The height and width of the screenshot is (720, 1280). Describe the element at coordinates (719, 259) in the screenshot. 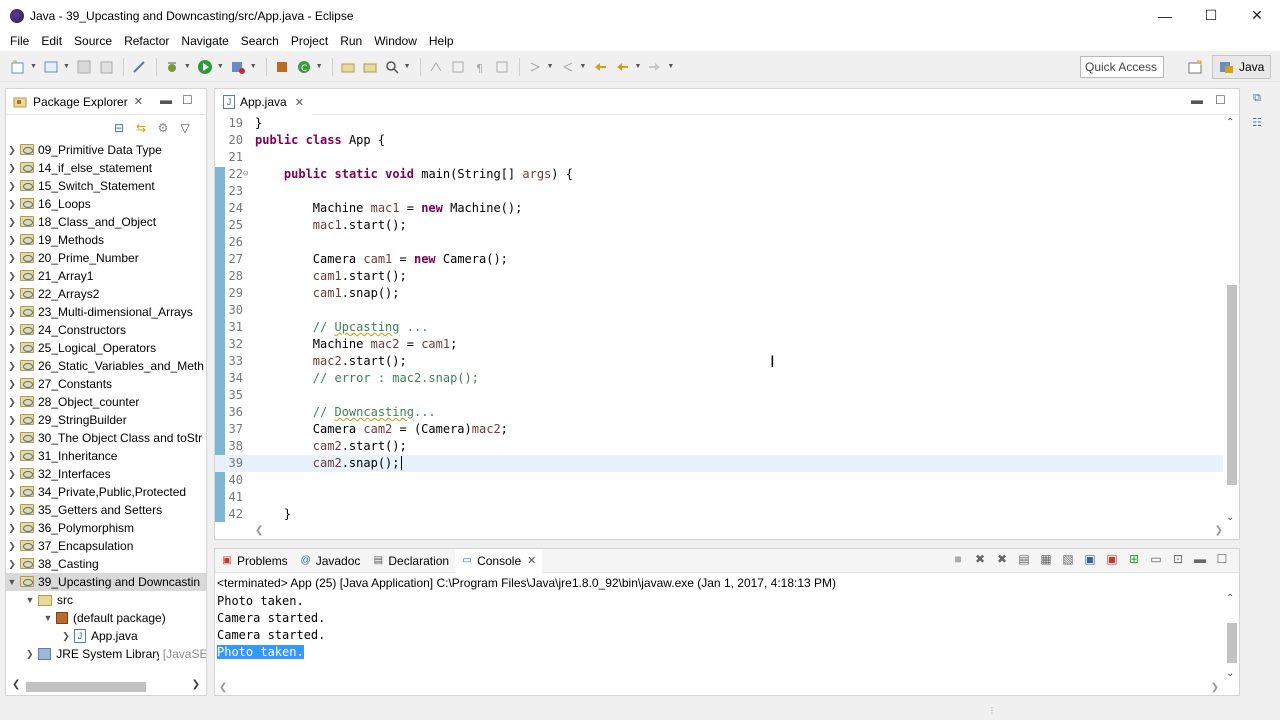

I see `code-line: 27 Camera cam1 = new Camera();` at that location.